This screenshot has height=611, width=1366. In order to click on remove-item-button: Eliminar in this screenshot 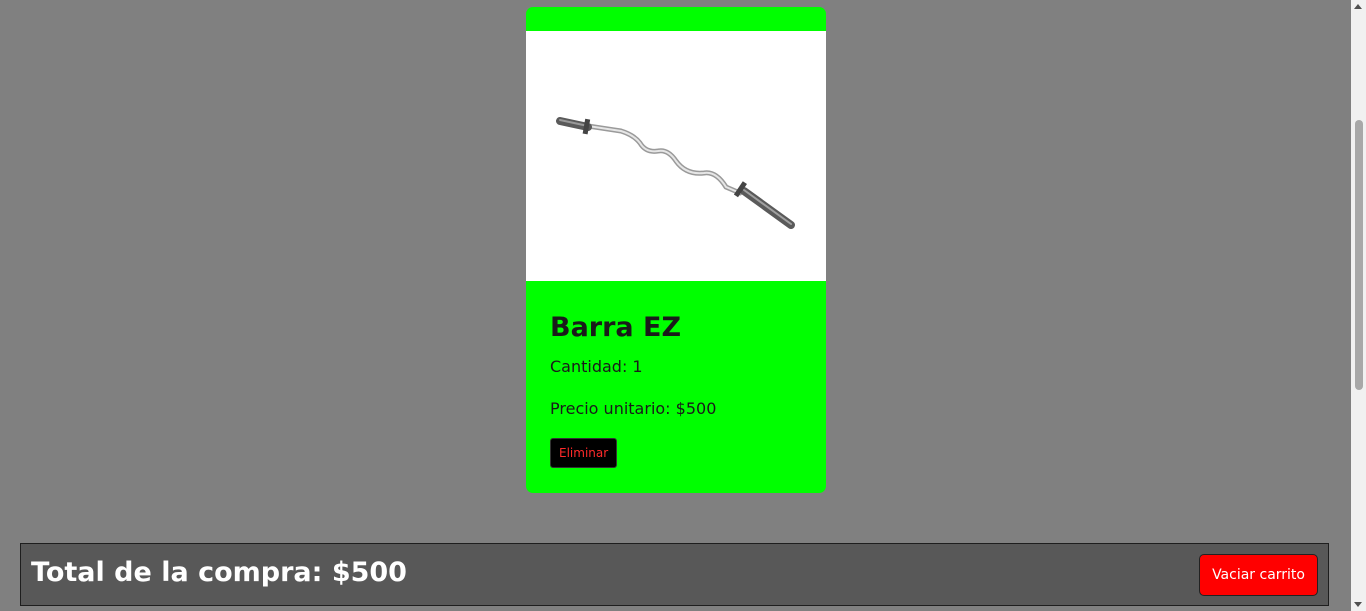, I will do `click(584, 453)`.